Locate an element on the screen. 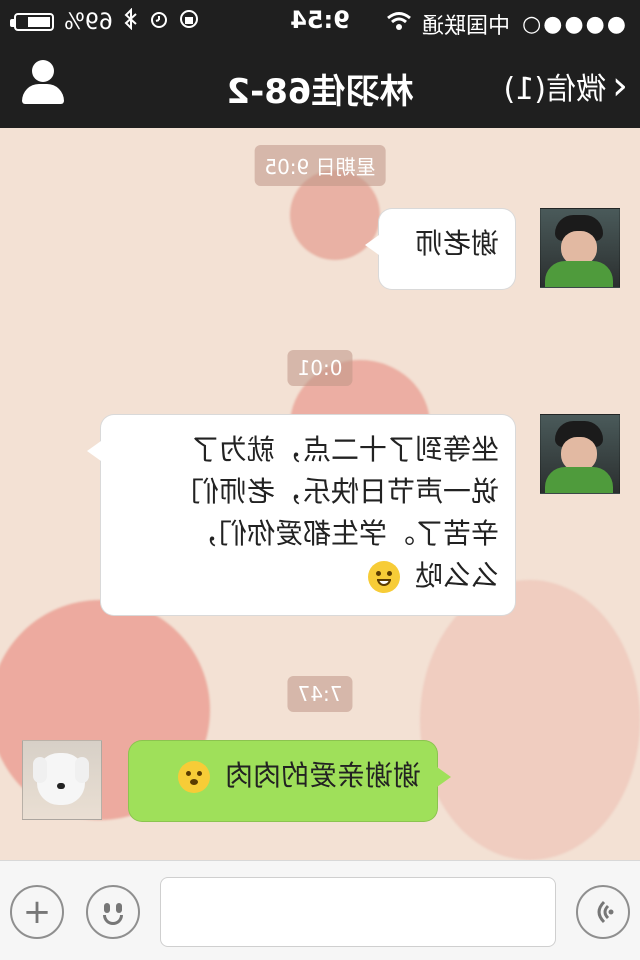 Image resolution: width=640 pixels, height=960 pixels. message-text: 谢谢亲爱的肉肉 is located at coordinates (322, 775).